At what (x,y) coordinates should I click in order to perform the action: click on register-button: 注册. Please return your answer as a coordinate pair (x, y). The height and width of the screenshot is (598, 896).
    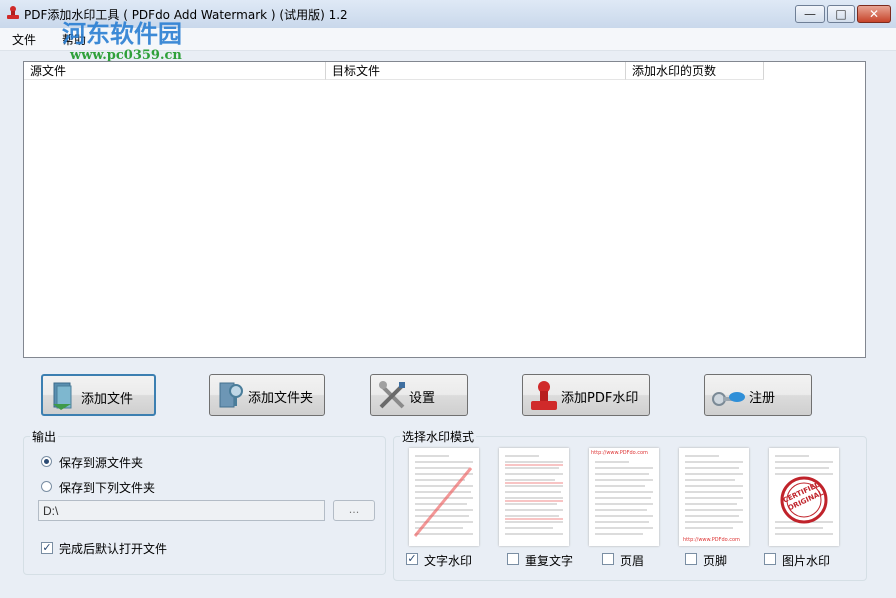
    Looking at the image, I should click on (758, 395).